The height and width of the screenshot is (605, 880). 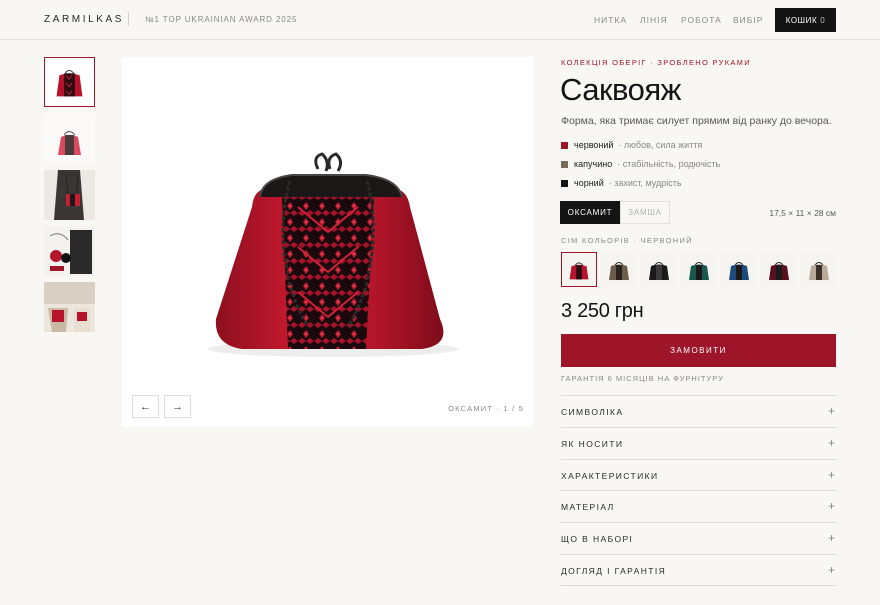 What do you see at coordinates (590, 212) in the screenshot?
I see `material-option-oksamyt: ОКСАМИТ` at bounding box center [590, 212].